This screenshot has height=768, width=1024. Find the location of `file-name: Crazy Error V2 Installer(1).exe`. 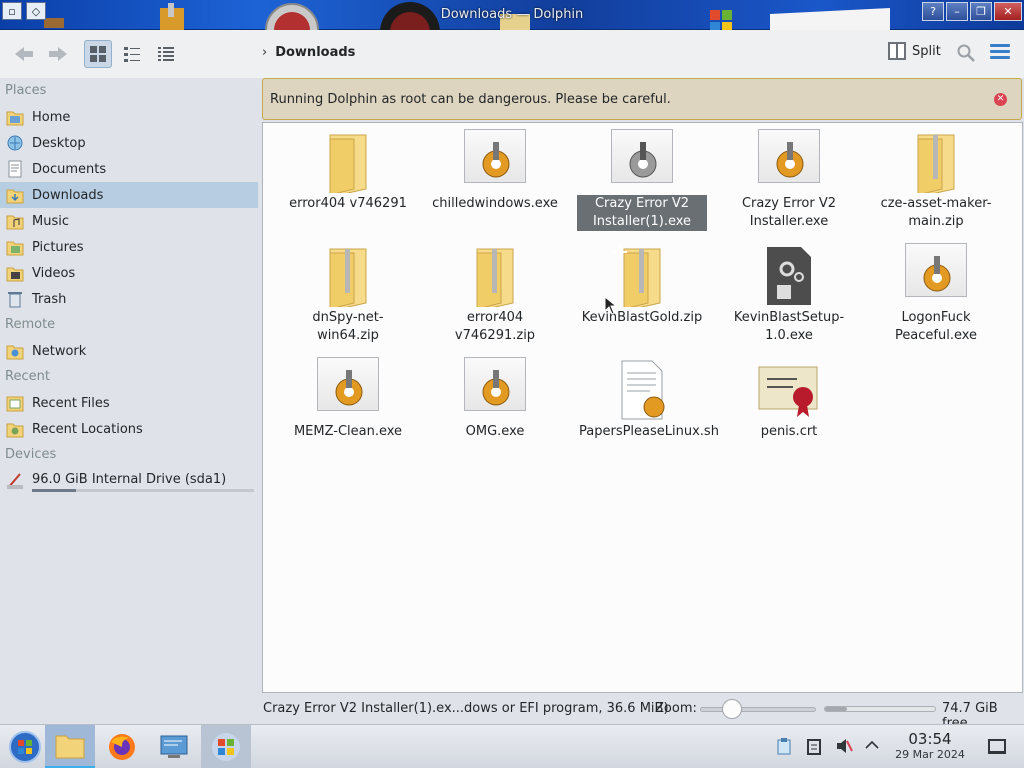

file-name: Crazy Error V2 Installer(1).exe is located at coordinates (642, 213).